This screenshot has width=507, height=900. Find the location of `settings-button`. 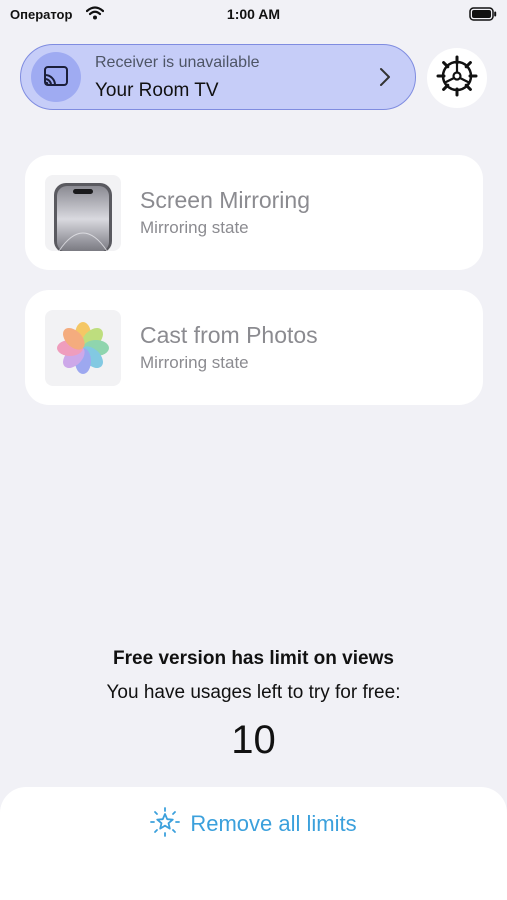

settings-button is located at coordinates (457, 78).